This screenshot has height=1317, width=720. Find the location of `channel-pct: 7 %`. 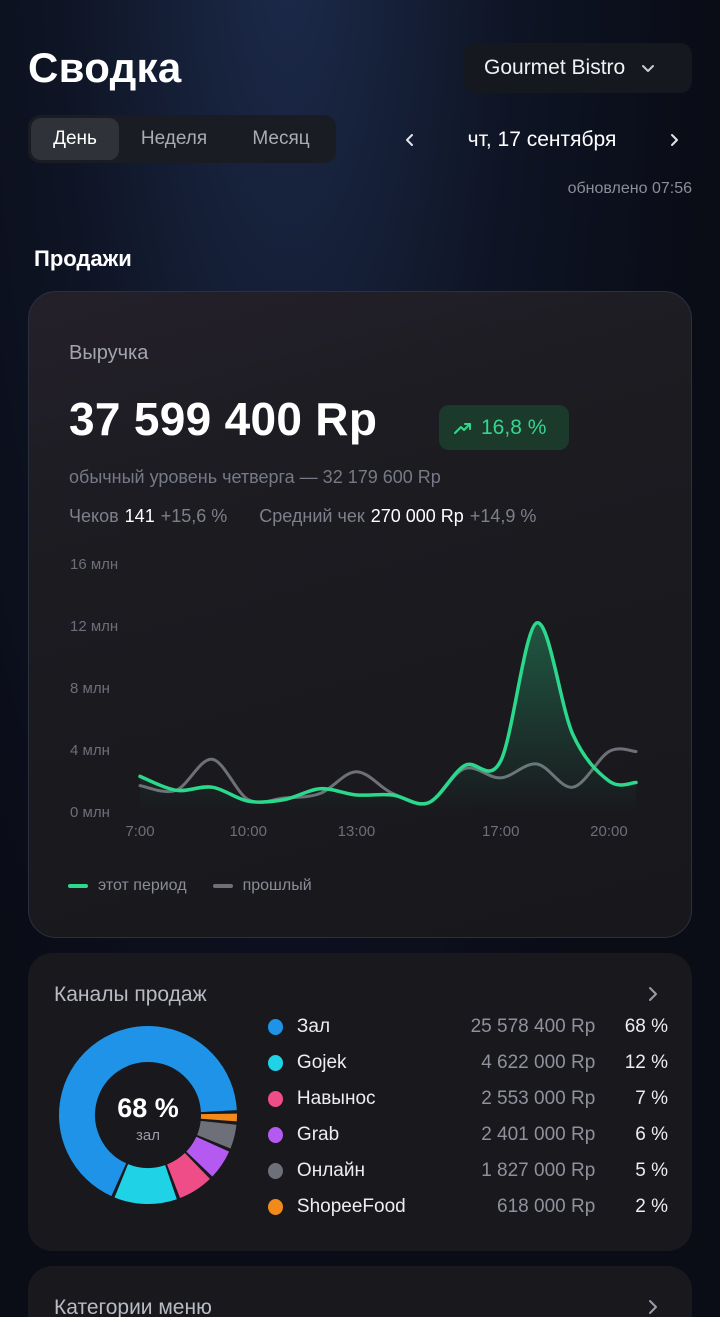

channel-pct: 7 % is located at coordinates (651, 1098).